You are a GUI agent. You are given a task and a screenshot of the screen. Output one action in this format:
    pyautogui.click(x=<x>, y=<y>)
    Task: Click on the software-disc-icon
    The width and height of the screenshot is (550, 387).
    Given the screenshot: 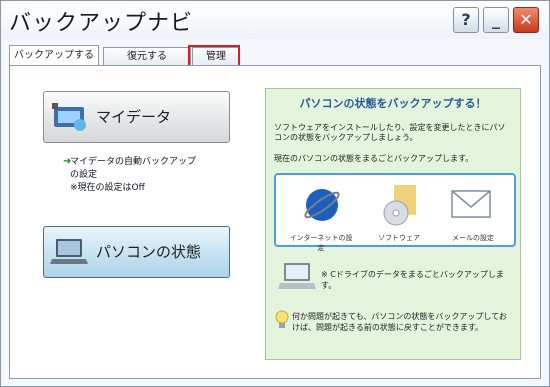 What is the action you would take?
    pyautogui.click(x=399, y=205)
    